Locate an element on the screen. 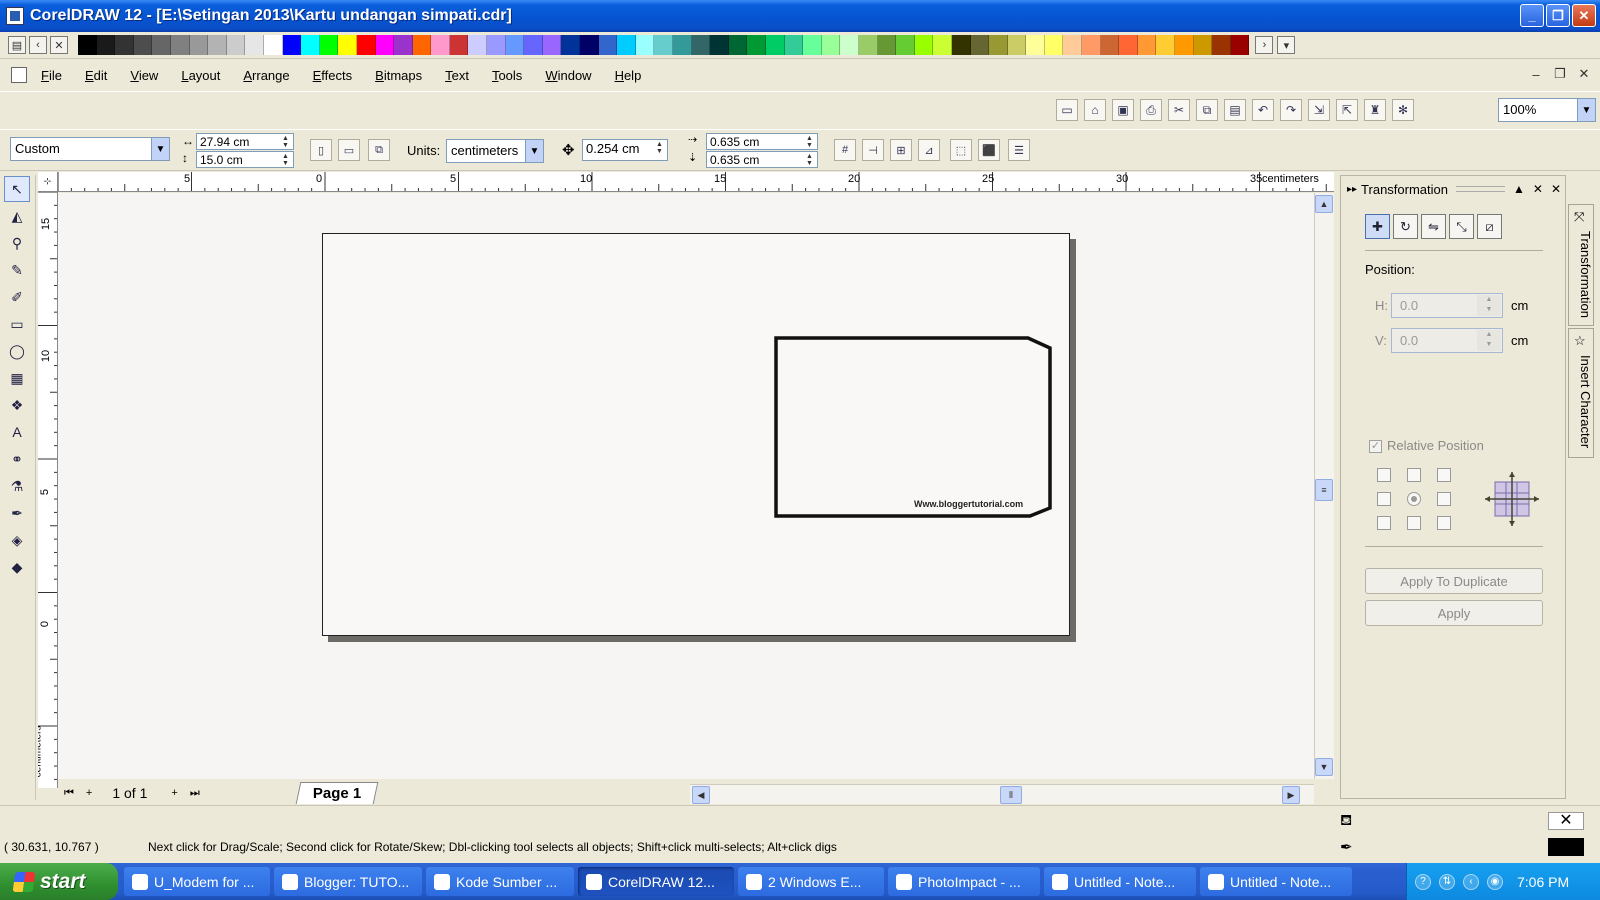  menu-item-arrange: Arrange is located at coordinates (266, 75).